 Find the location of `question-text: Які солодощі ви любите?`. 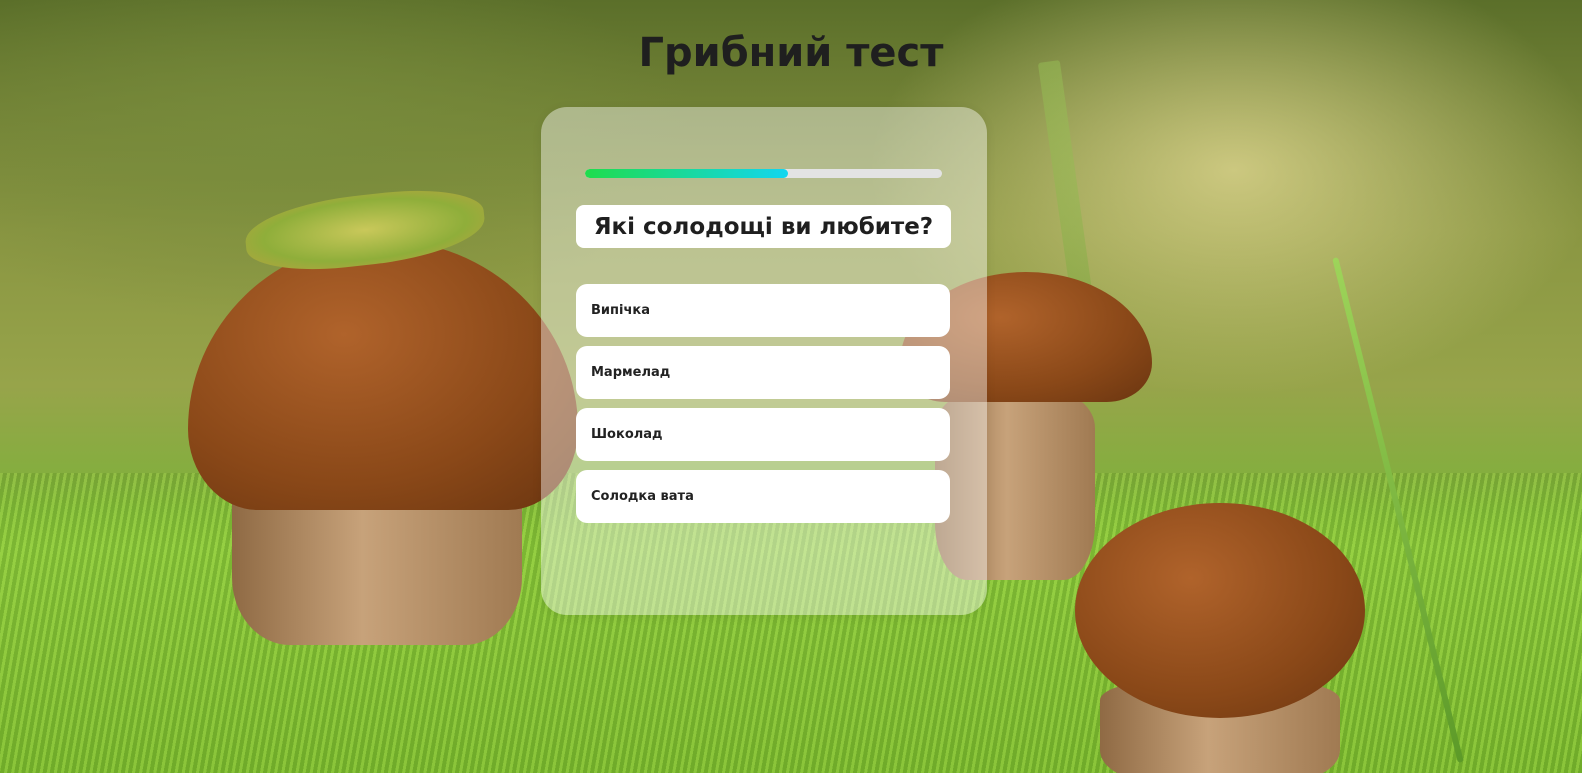

question-text: Які солодощі ви любите? is located at coordinates (763, 226).